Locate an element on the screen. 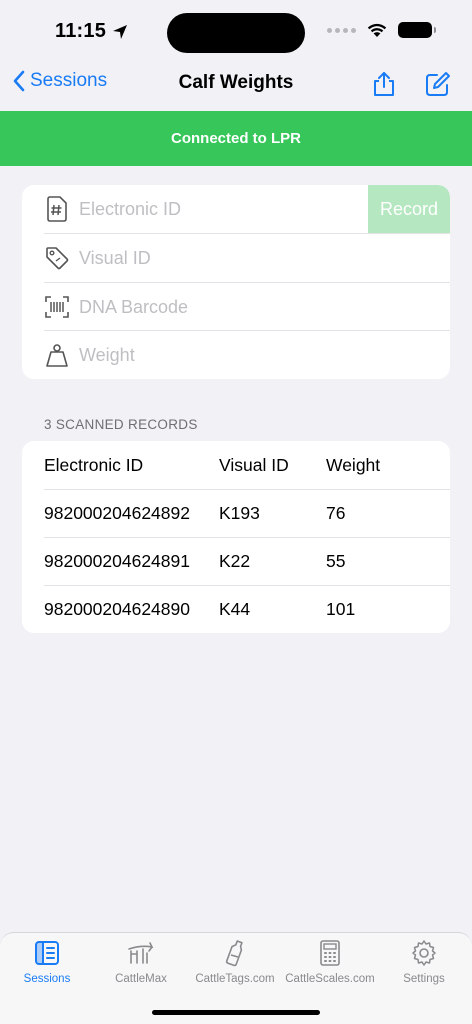  column-header-electronic-id: Electronic ID is located at coordinates (94, 465).